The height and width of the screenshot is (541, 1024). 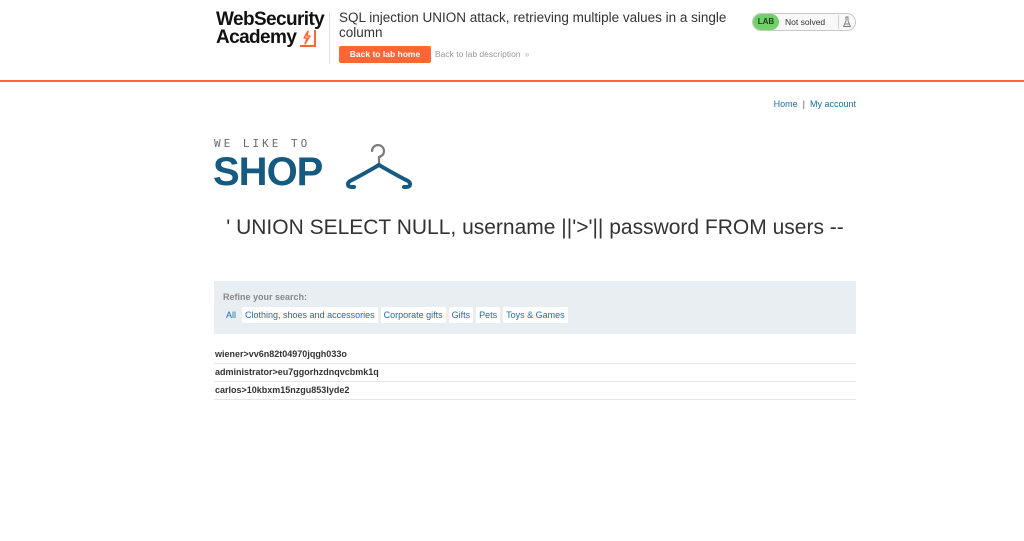 I want to click on table-row: administrator>eu7ggorhzdnqvcbmk1q, so click(x=535, y=373).